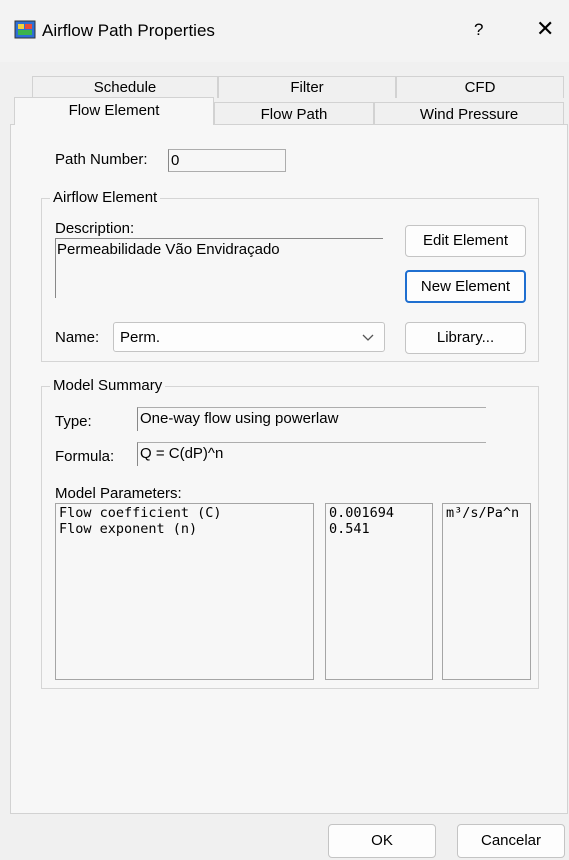 This screenshot has width=569, height=860. What do you see at coordinates (184, 591) in the screenshot?
I see `parameter-names-list: Flow coefficient (C) Flow exponent (n)` at bounding box center [184, 591].